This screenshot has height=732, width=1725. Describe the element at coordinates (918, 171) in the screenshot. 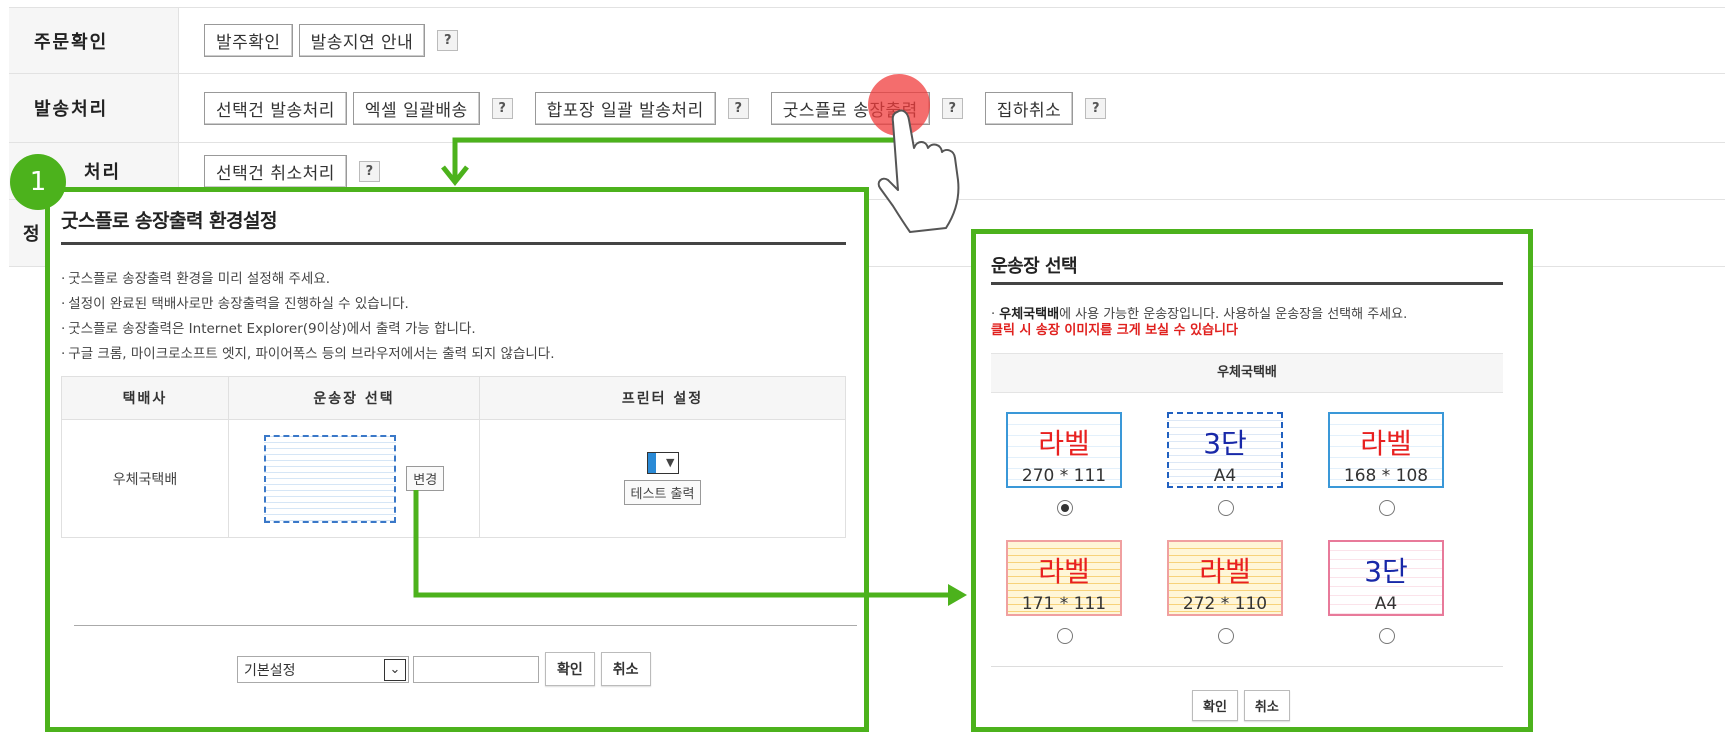

I see `hand-pointer-icon` at that location.